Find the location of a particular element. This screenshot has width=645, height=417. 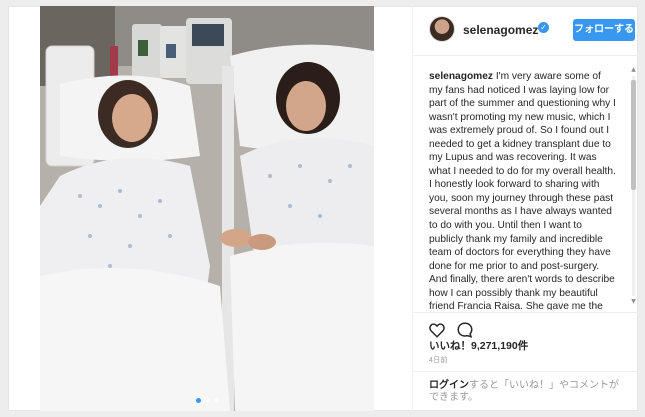

like-count: いいね！9,271,190件 is located at coordinates (478, 345).